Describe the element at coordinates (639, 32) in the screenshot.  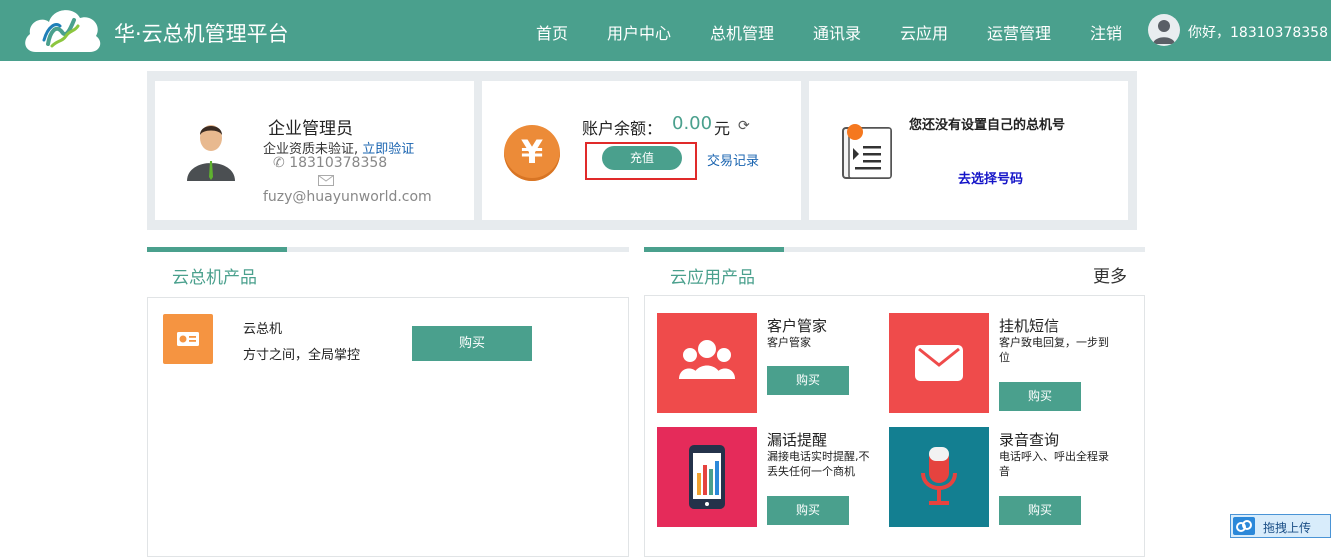
I see `nav-user-center: 用户中心` at that location.